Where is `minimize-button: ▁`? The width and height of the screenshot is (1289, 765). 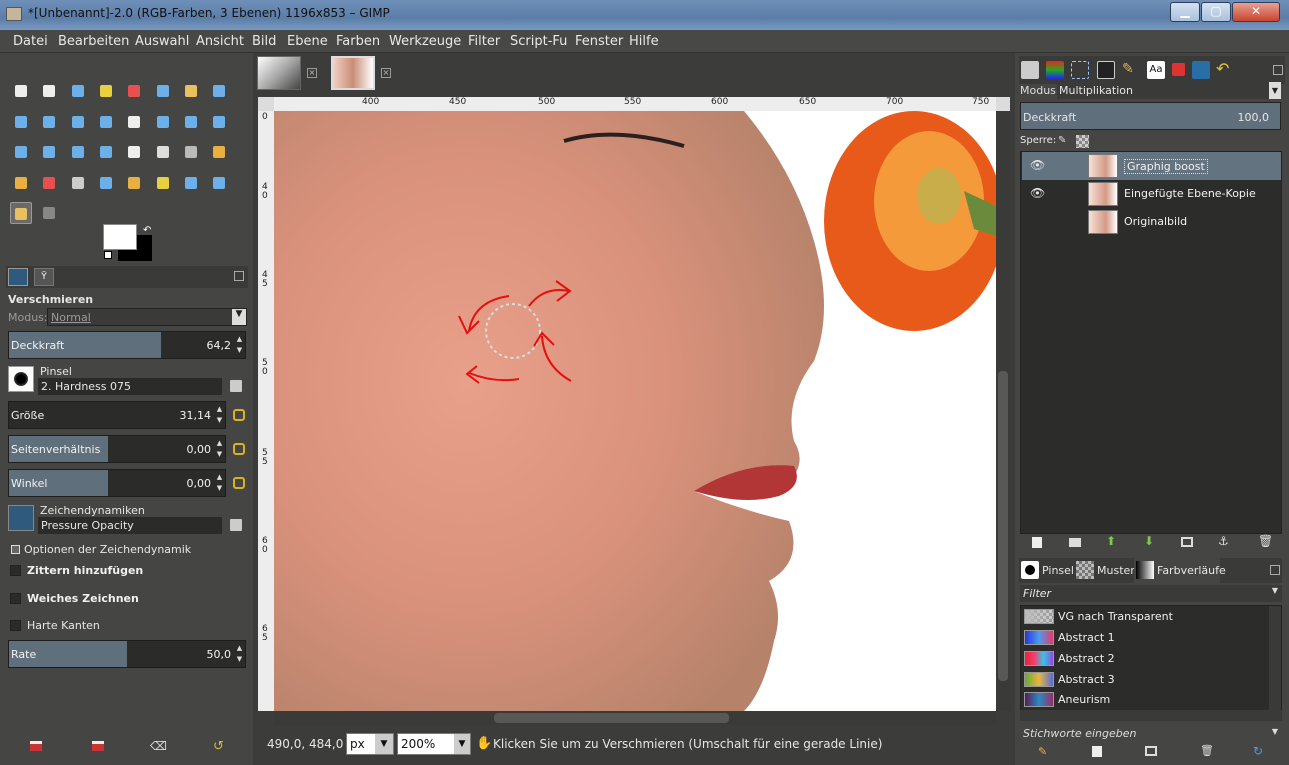 minimize-button: ▁ is located at coordinates (1185, 12).